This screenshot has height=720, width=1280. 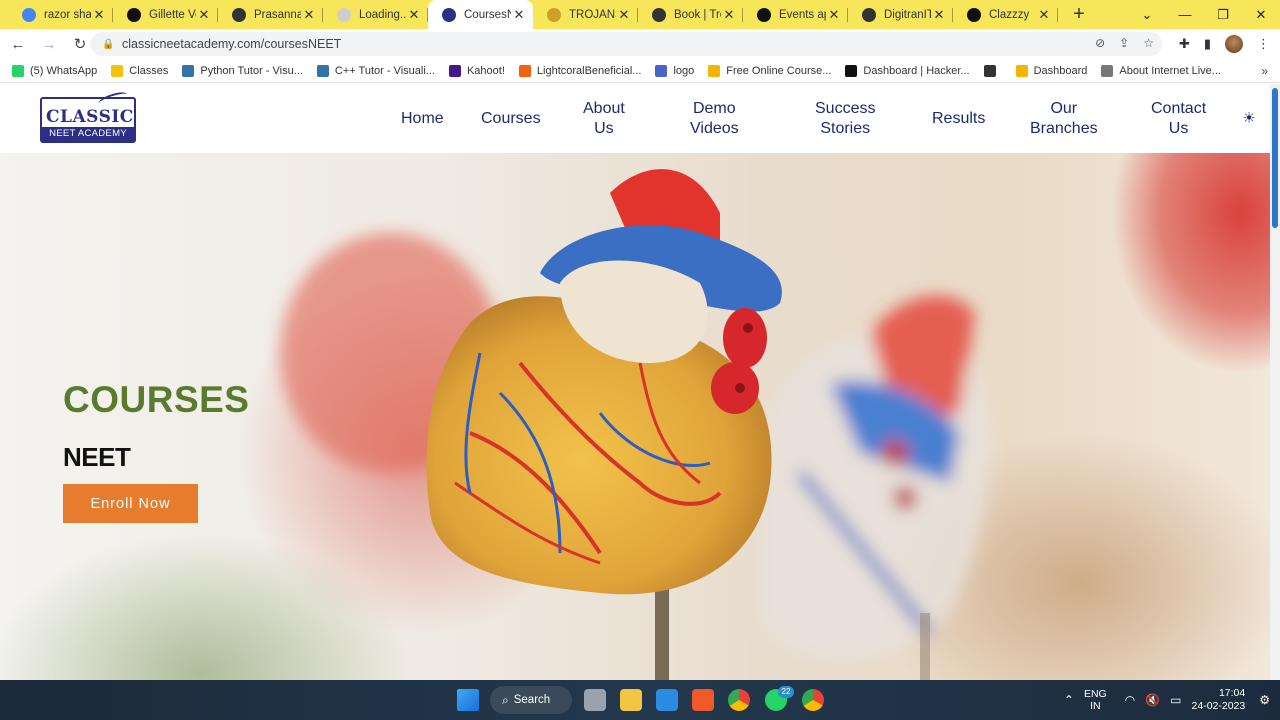 I want to click on toolbar-right: ✚ ▮ ⋮, so click(x=1224, y=44).